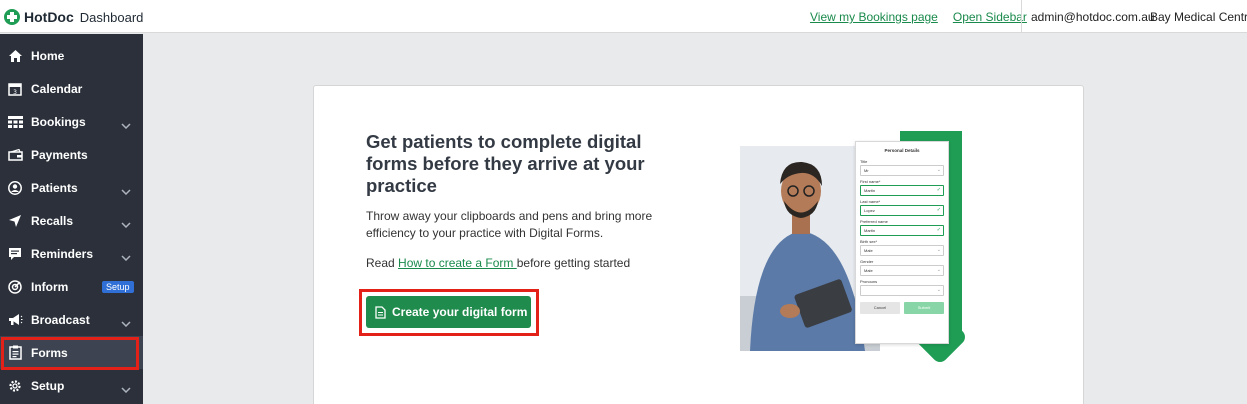  Describe the element at coordinates (15, 56) in the screenshot. I see `home-icon` at that location.